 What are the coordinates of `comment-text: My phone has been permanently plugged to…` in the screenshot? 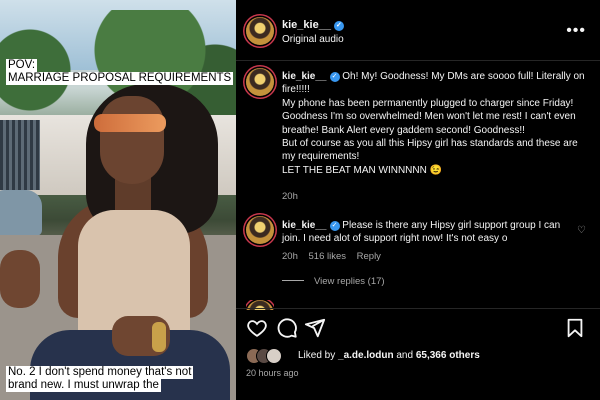 It's located at (429, 116).